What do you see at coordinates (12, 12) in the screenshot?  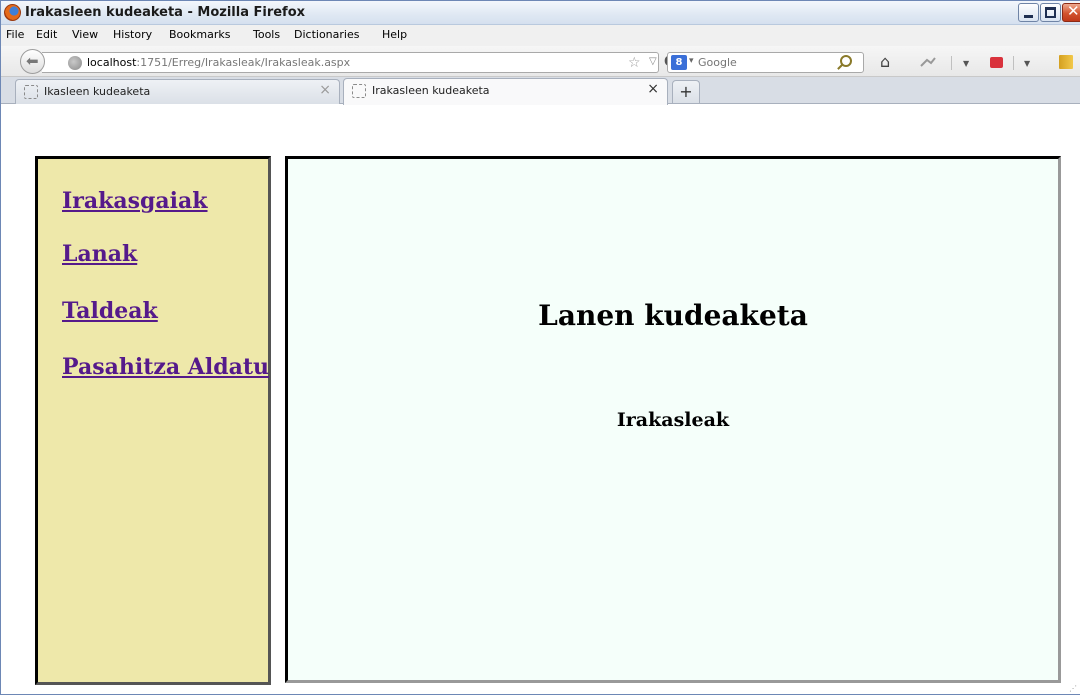 I see `firefox-logo-icon` at bounding box center [12, 12].